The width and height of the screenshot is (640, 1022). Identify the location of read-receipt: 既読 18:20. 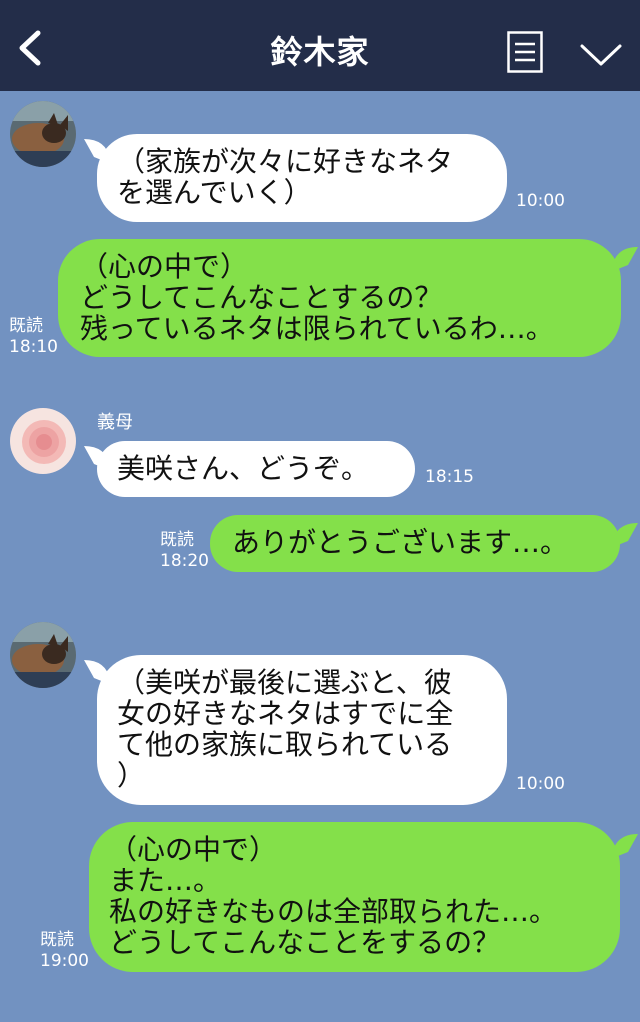
(184, 551).